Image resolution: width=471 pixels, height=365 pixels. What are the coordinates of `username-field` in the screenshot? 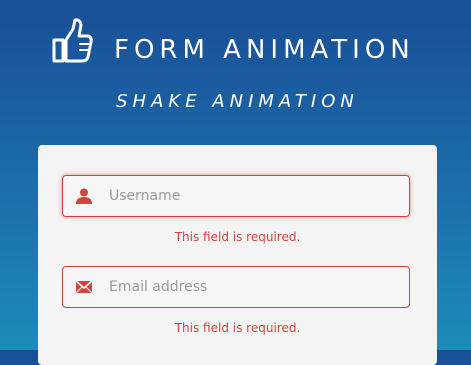 It's located at (236, 196).